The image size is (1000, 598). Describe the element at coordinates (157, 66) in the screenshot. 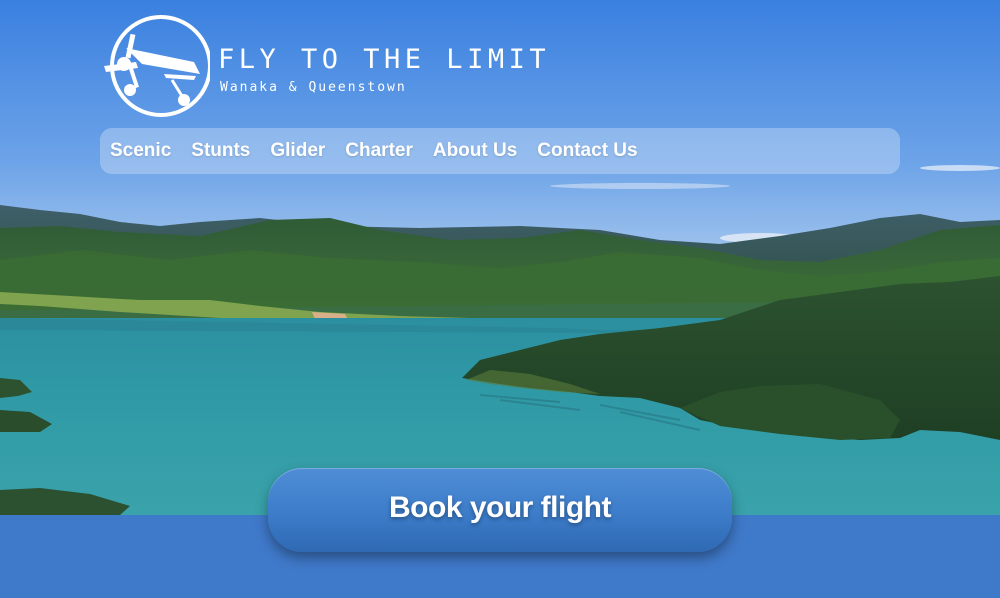

I see `plane-logo-icon` at that location.